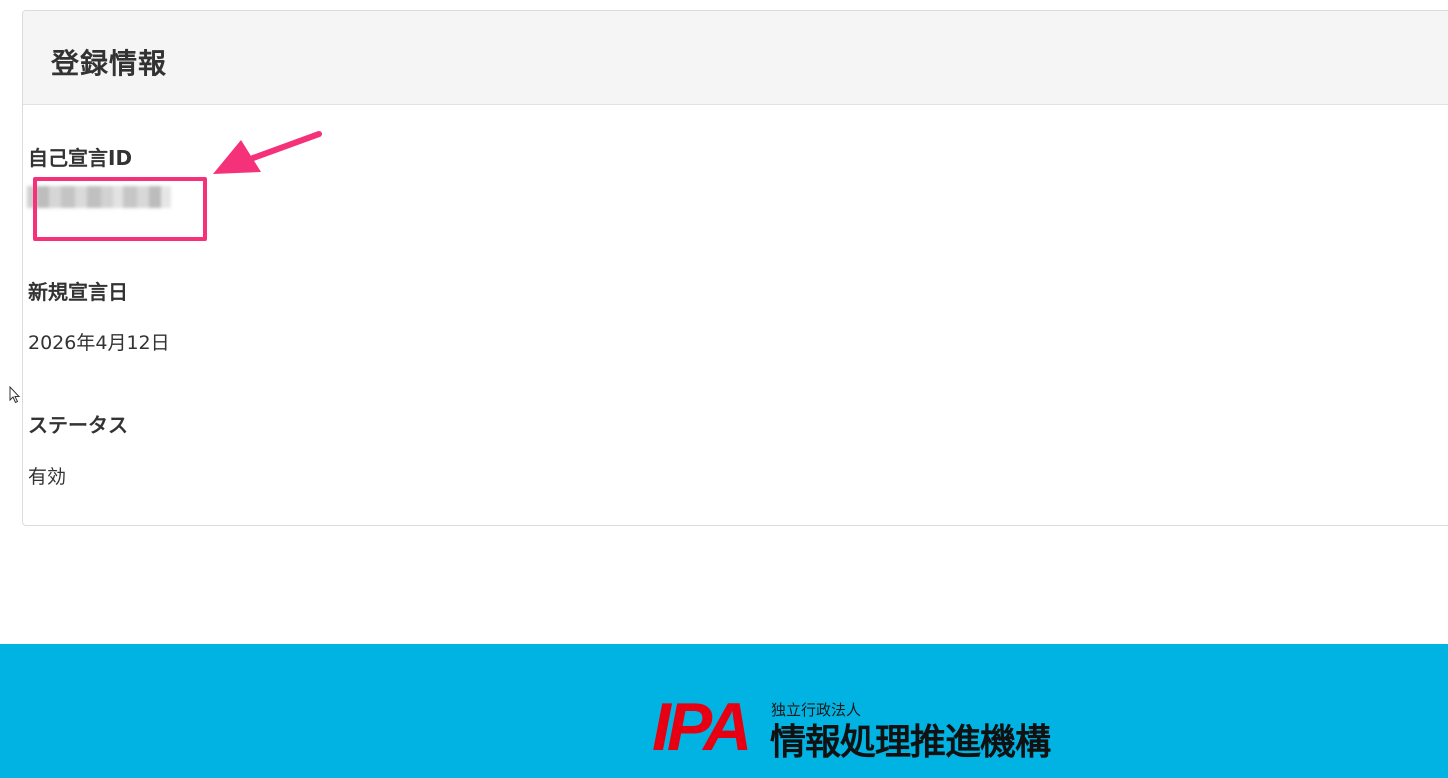 This screenshot has width=1448, height=778. What do you see at coordinates (109, 63) in the screenshot?
I see `card-title: 登録情報` at bounding box center [109, 63].